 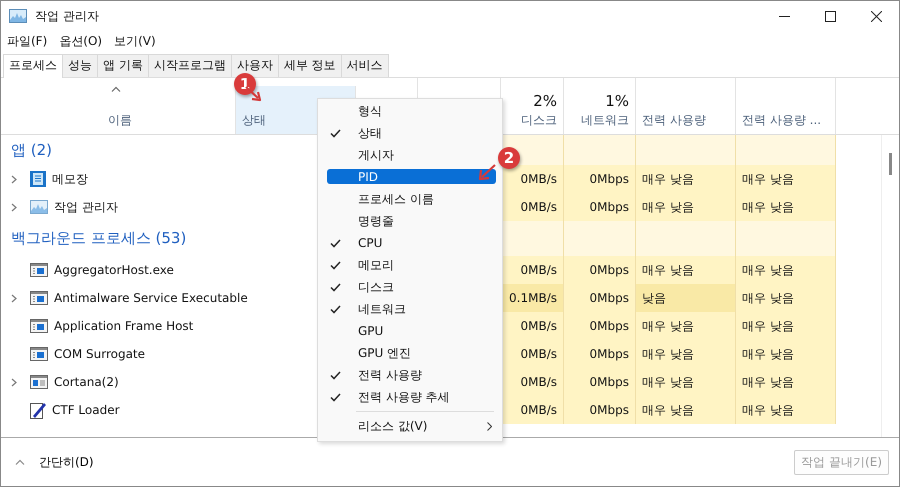 What do you see at coordinates (532, 298) in the screenshot?
I see `table-cell: 0.1MB/s` at bounding box center [532, 298].